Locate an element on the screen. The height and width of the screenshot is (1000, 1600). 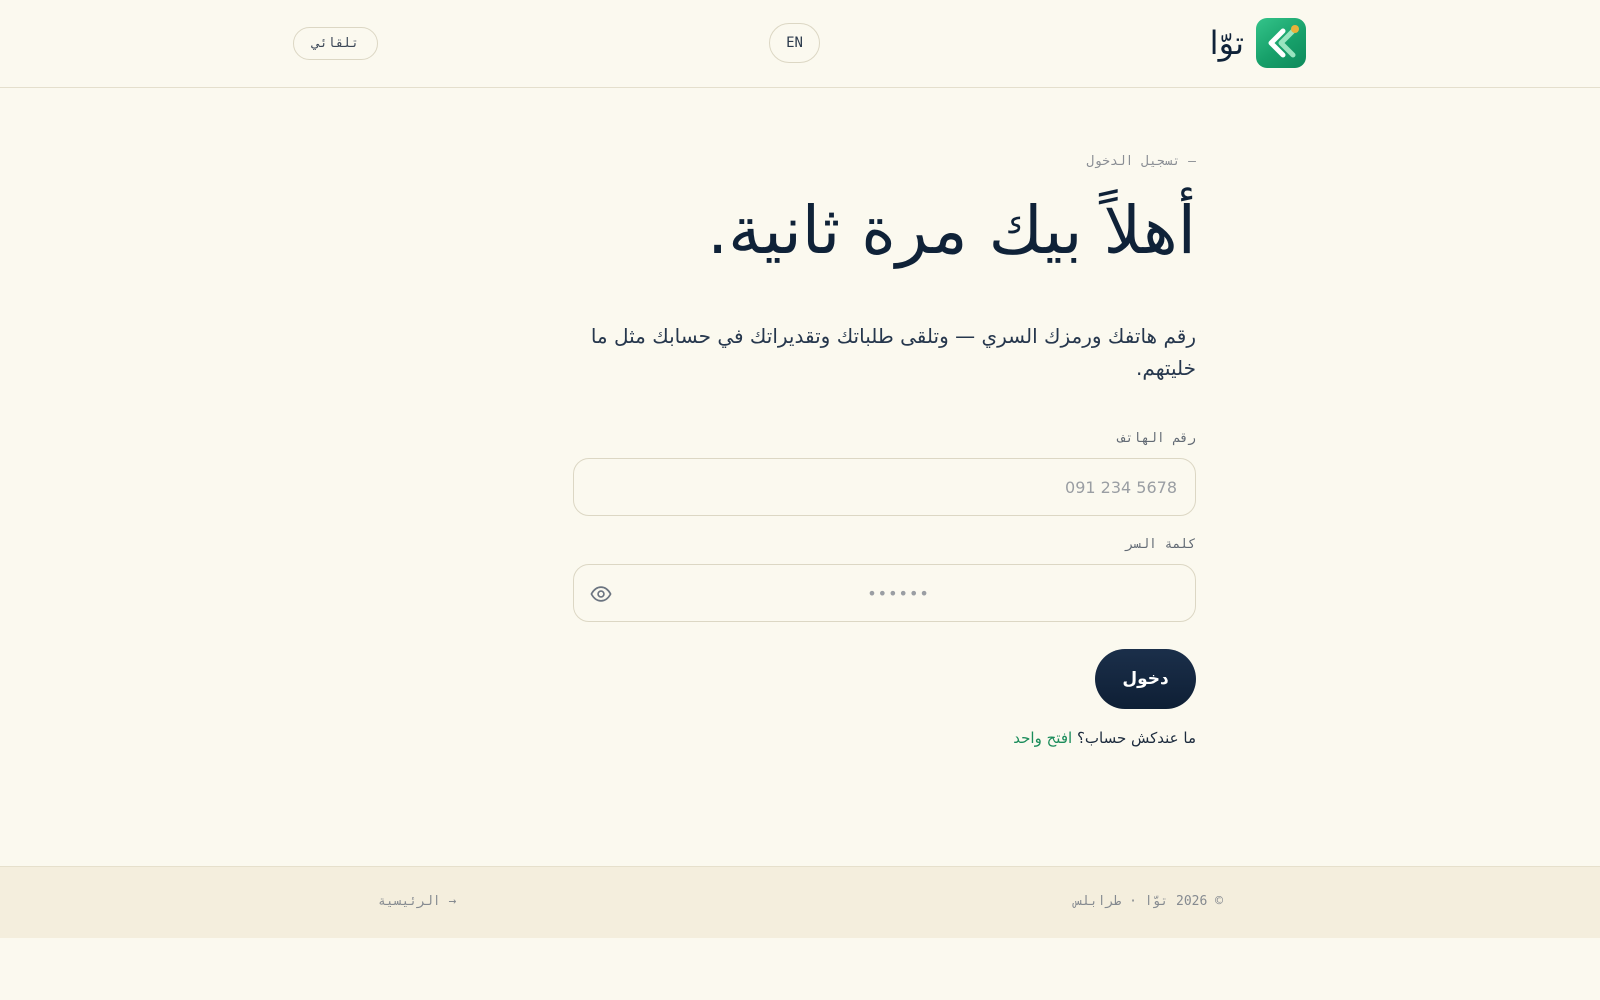
password-field is located at coordinates (884, 593).